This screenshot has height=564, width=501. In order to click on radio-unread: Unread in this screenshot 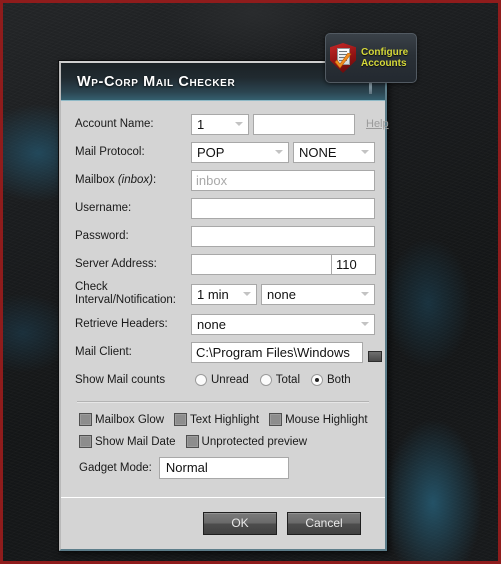, I will do `click(222, 380)`.